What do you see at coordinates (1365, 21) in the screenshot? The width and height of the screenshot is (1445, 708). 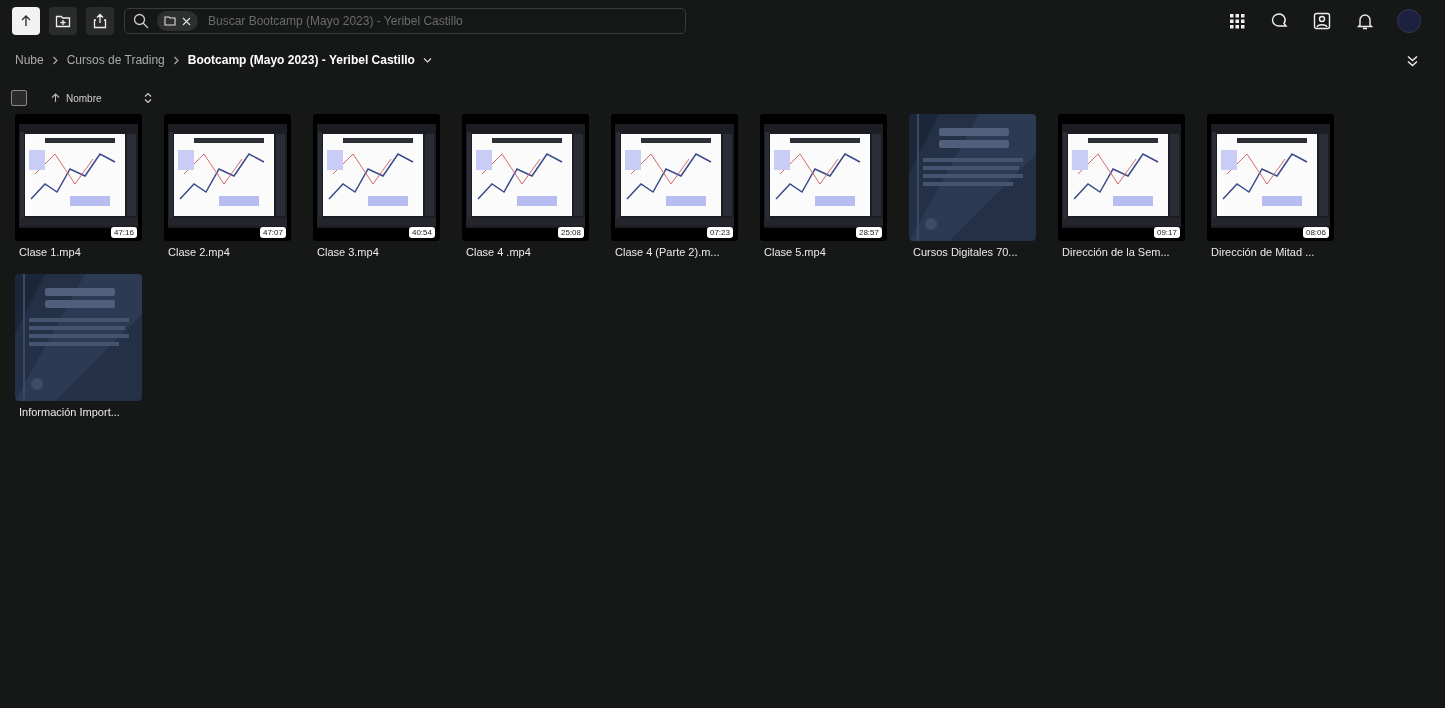 I see `bell-icon` at bounding box center [1365, 21].